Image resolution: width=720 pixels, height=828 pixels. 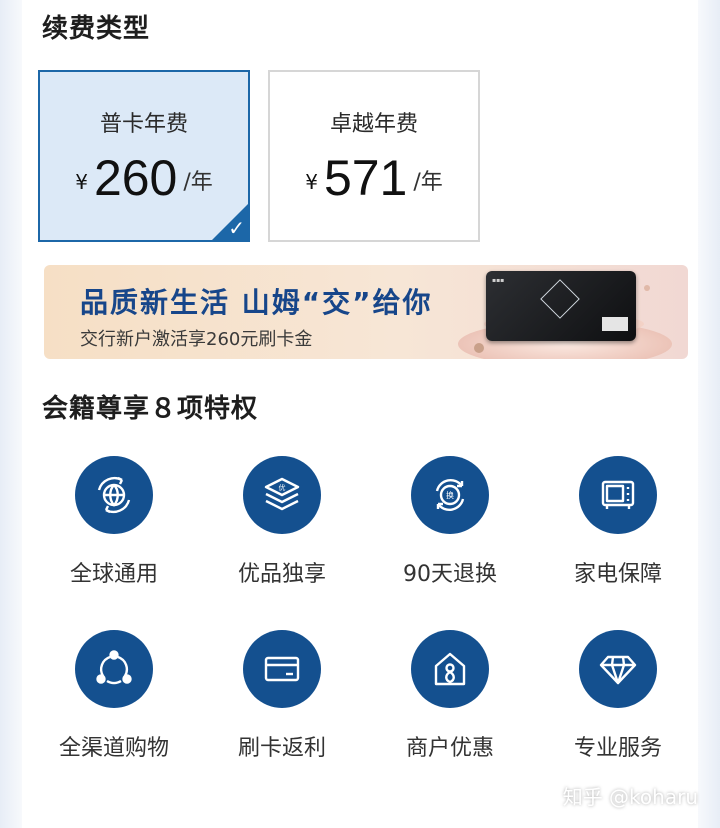 I want to click on globe-icon, so click(x=114, y=495).